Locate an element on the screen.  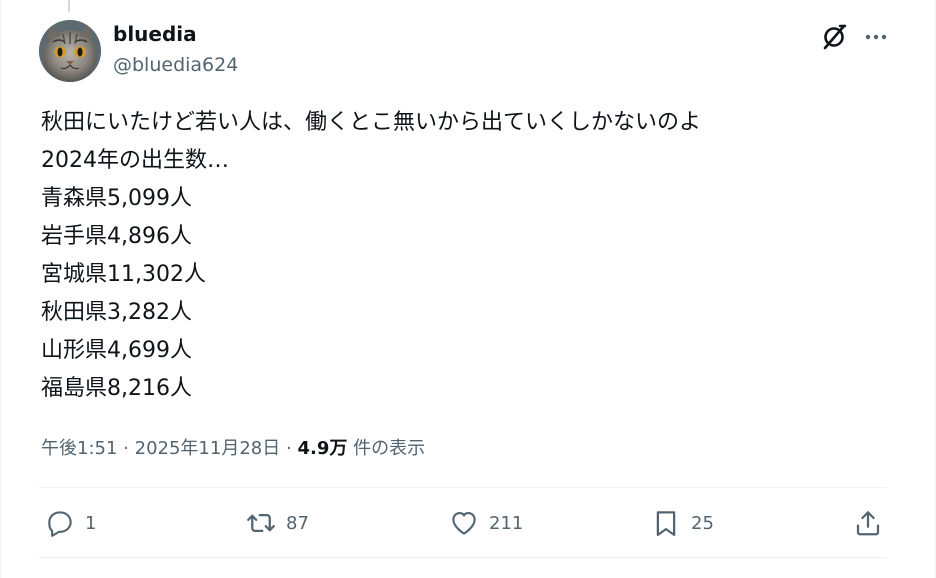
display-name: bluedia is located at coordinates (155, 34).